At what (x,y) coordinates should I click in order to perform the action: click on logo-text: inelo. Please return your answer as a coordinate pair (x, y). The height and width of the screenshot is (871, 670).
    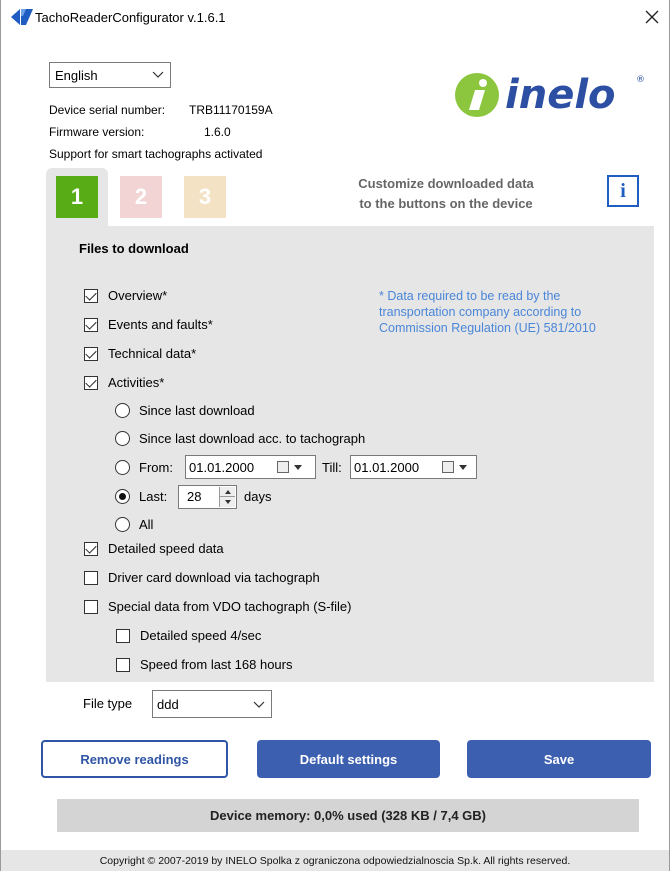
    Looking at the image, I should click on (560, 95).